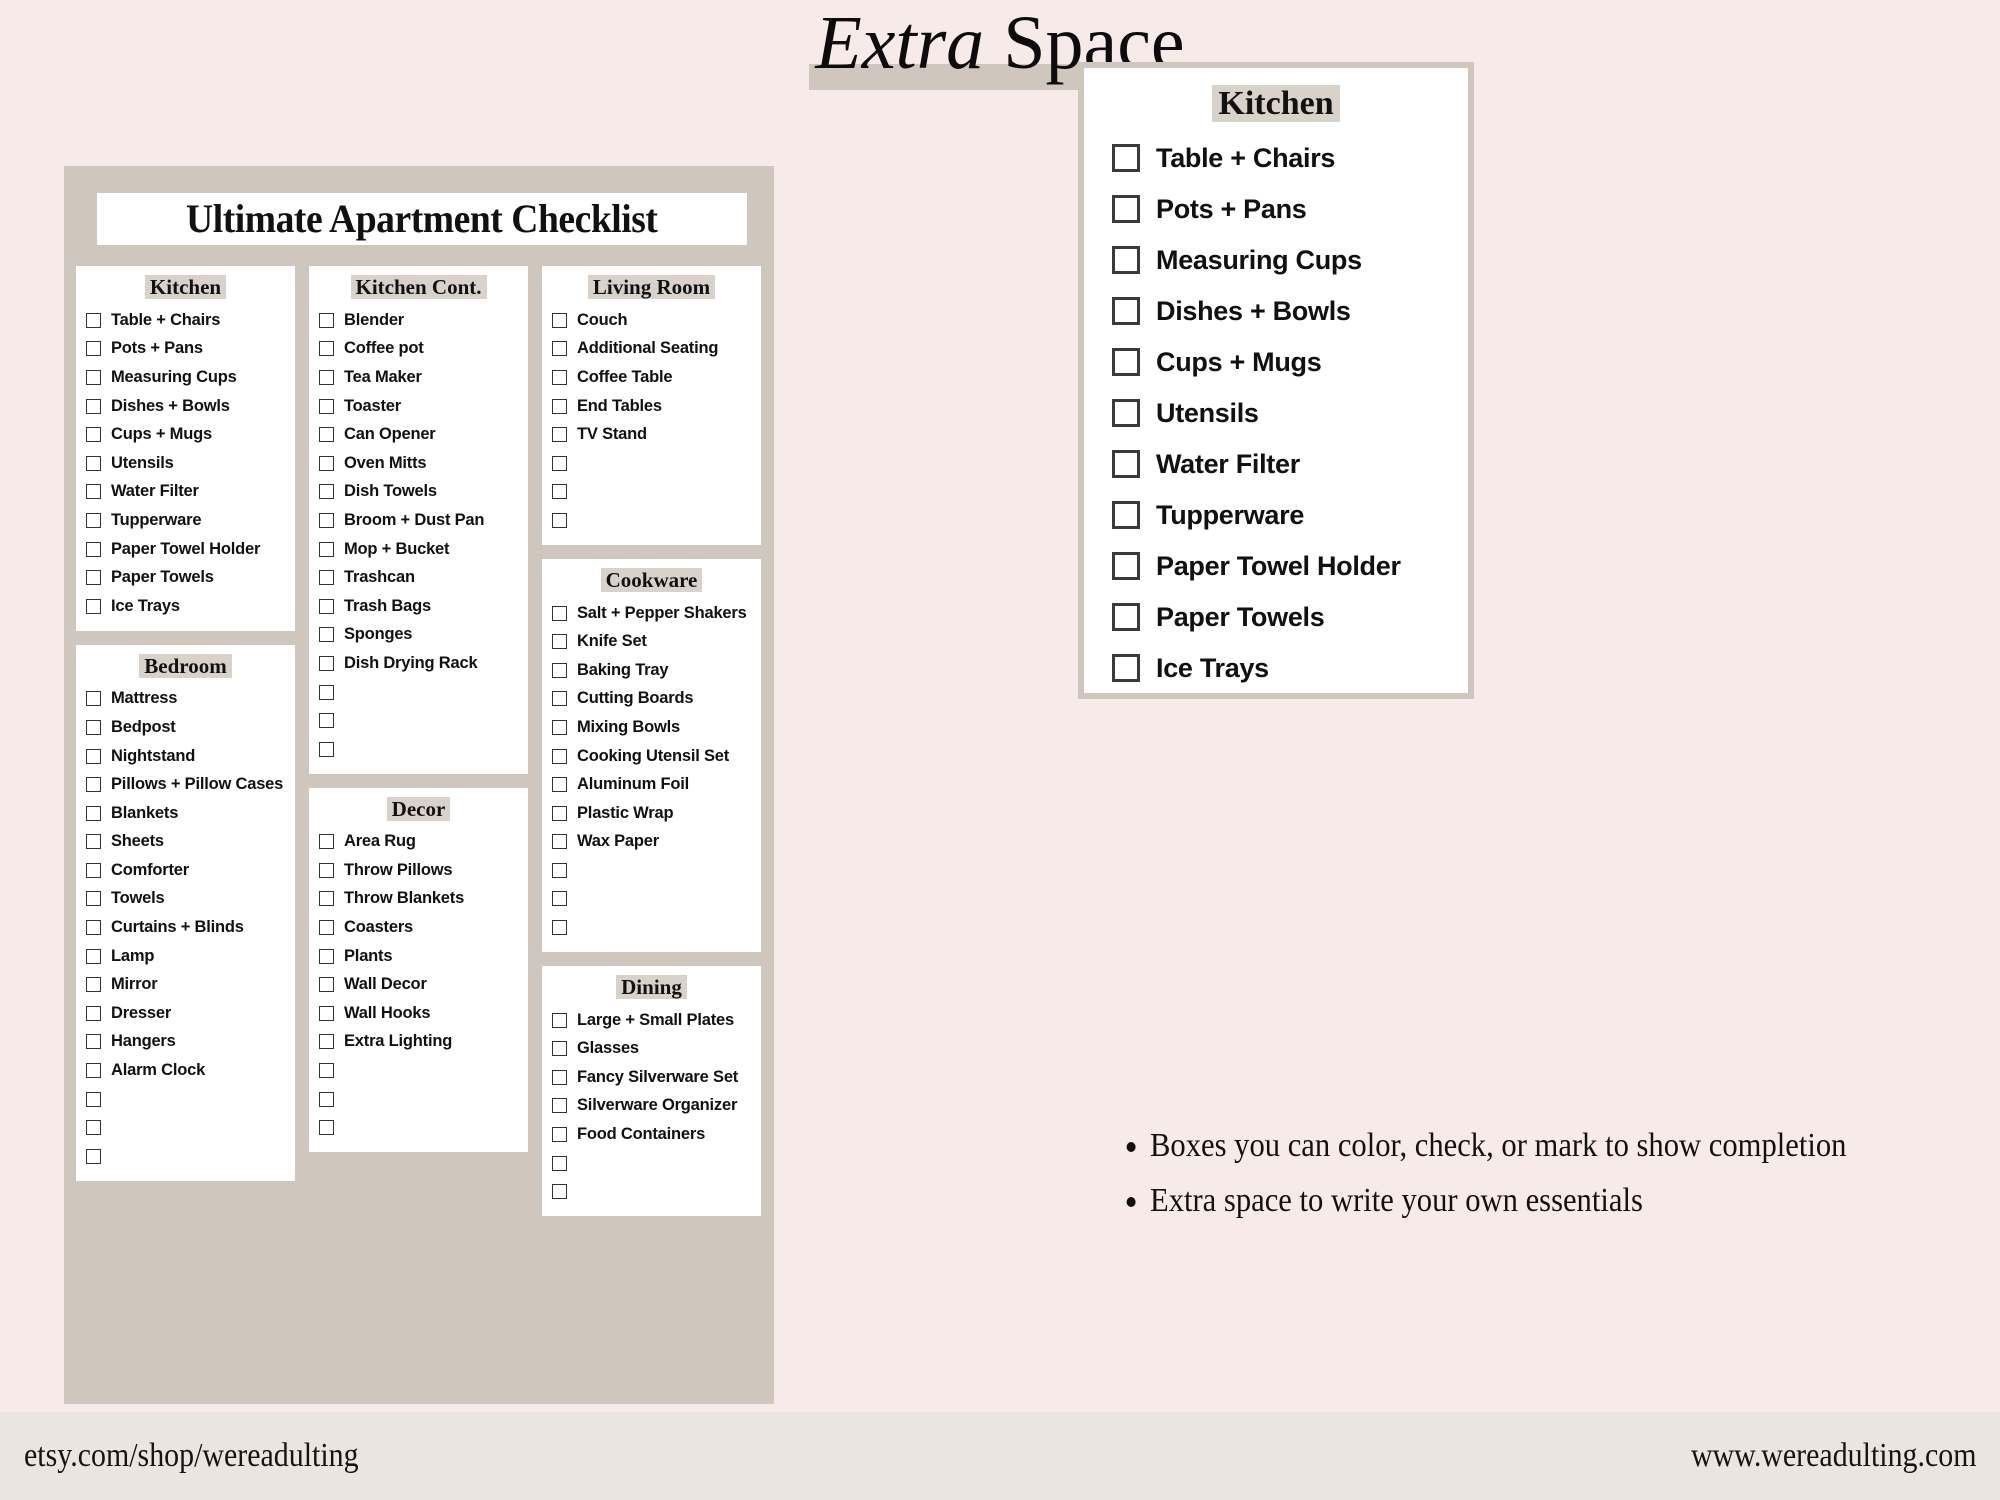  Describe the element at coordinates (651, 1020) in the screenshot. I see `checklist-item: Large + Small Plates` at that location.